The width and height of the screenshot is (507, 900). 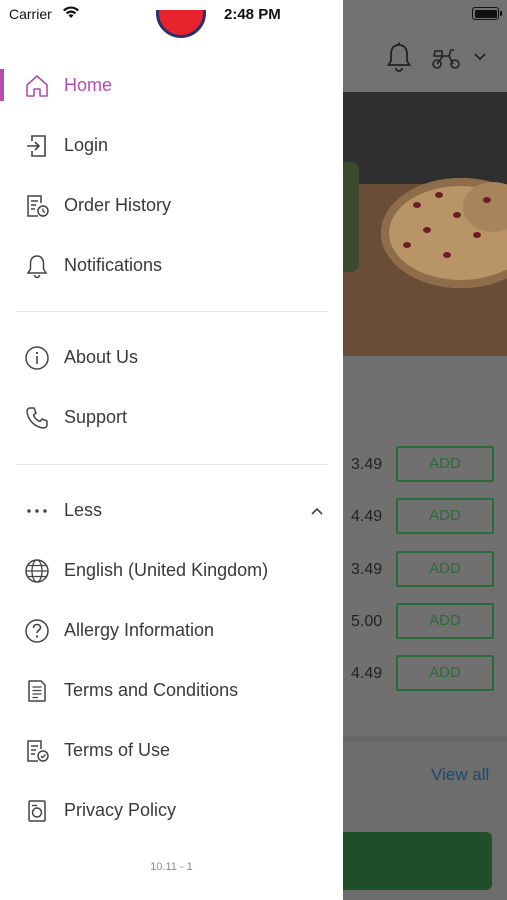 What do you see at coordinates (120, 810) in the screenshot?
I see `menu-item-label: Privacy Policy` at bounding box center [120, 810].